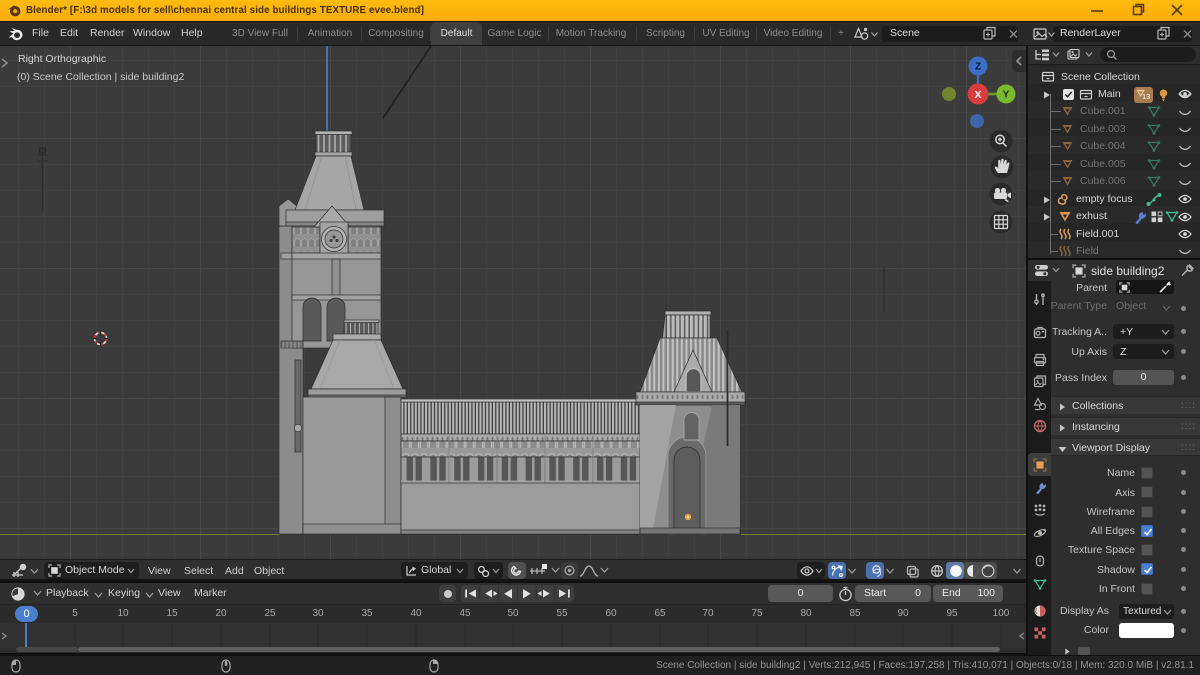 This screenshot has height=675, width=1200. Describe the element at coordinates (978, 67) in the screenshot. I see `svg-text: Z` at that location.